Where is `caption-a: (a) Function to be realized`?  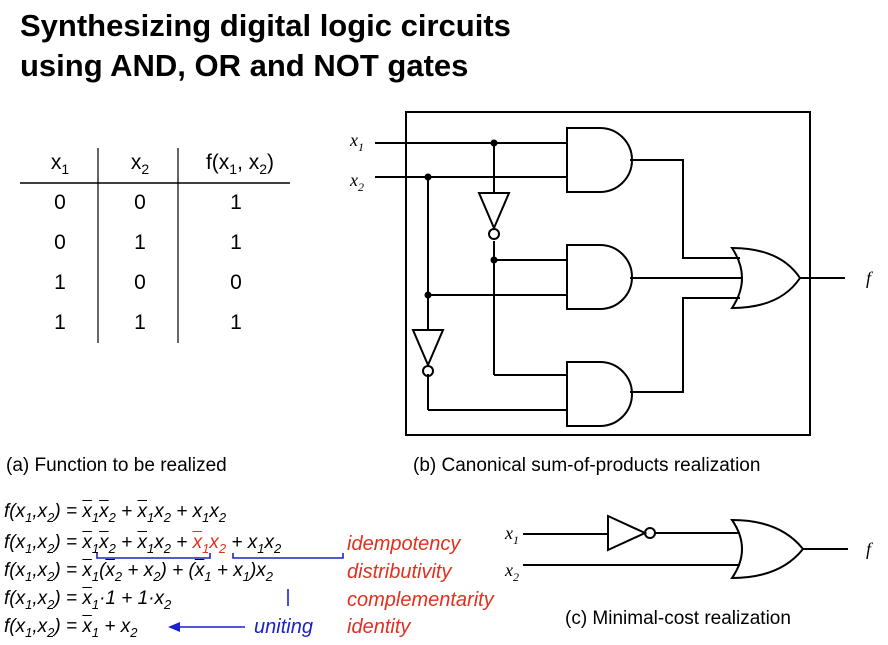 caption-a: (a) Function to be realized is located at coordinates (116, 465).